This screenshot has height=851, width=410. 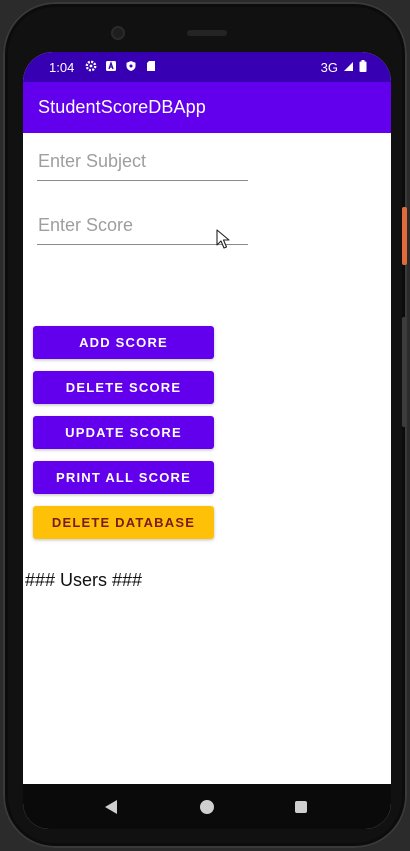 I want to click on notification-icons, so click(x=121, y=66).